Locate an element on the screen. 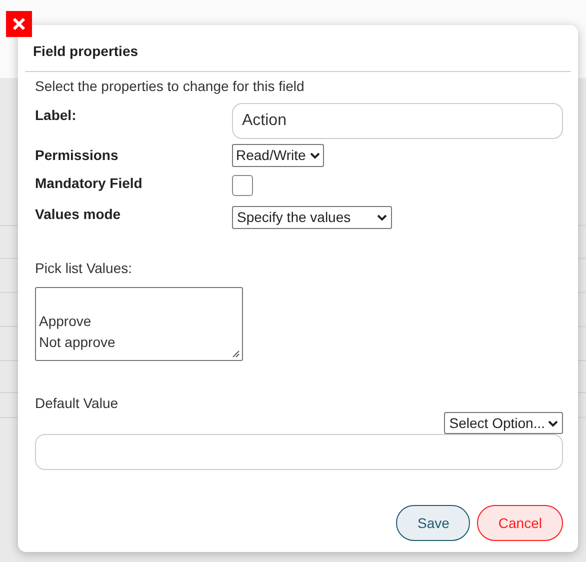 The width and height of the screenshot is (586, 562). close-button is located at coordinates (19, 24).